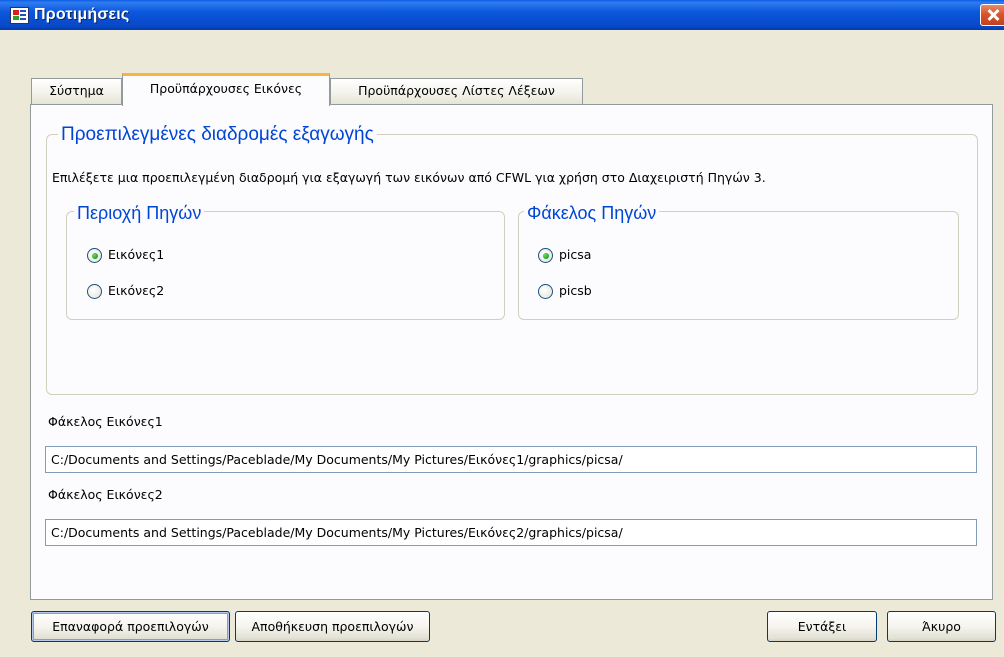  What do you see at coordinates (76, 91) in the screenshot?
I see `tab-system: Σύστημα` at bounding box center [76, 91].